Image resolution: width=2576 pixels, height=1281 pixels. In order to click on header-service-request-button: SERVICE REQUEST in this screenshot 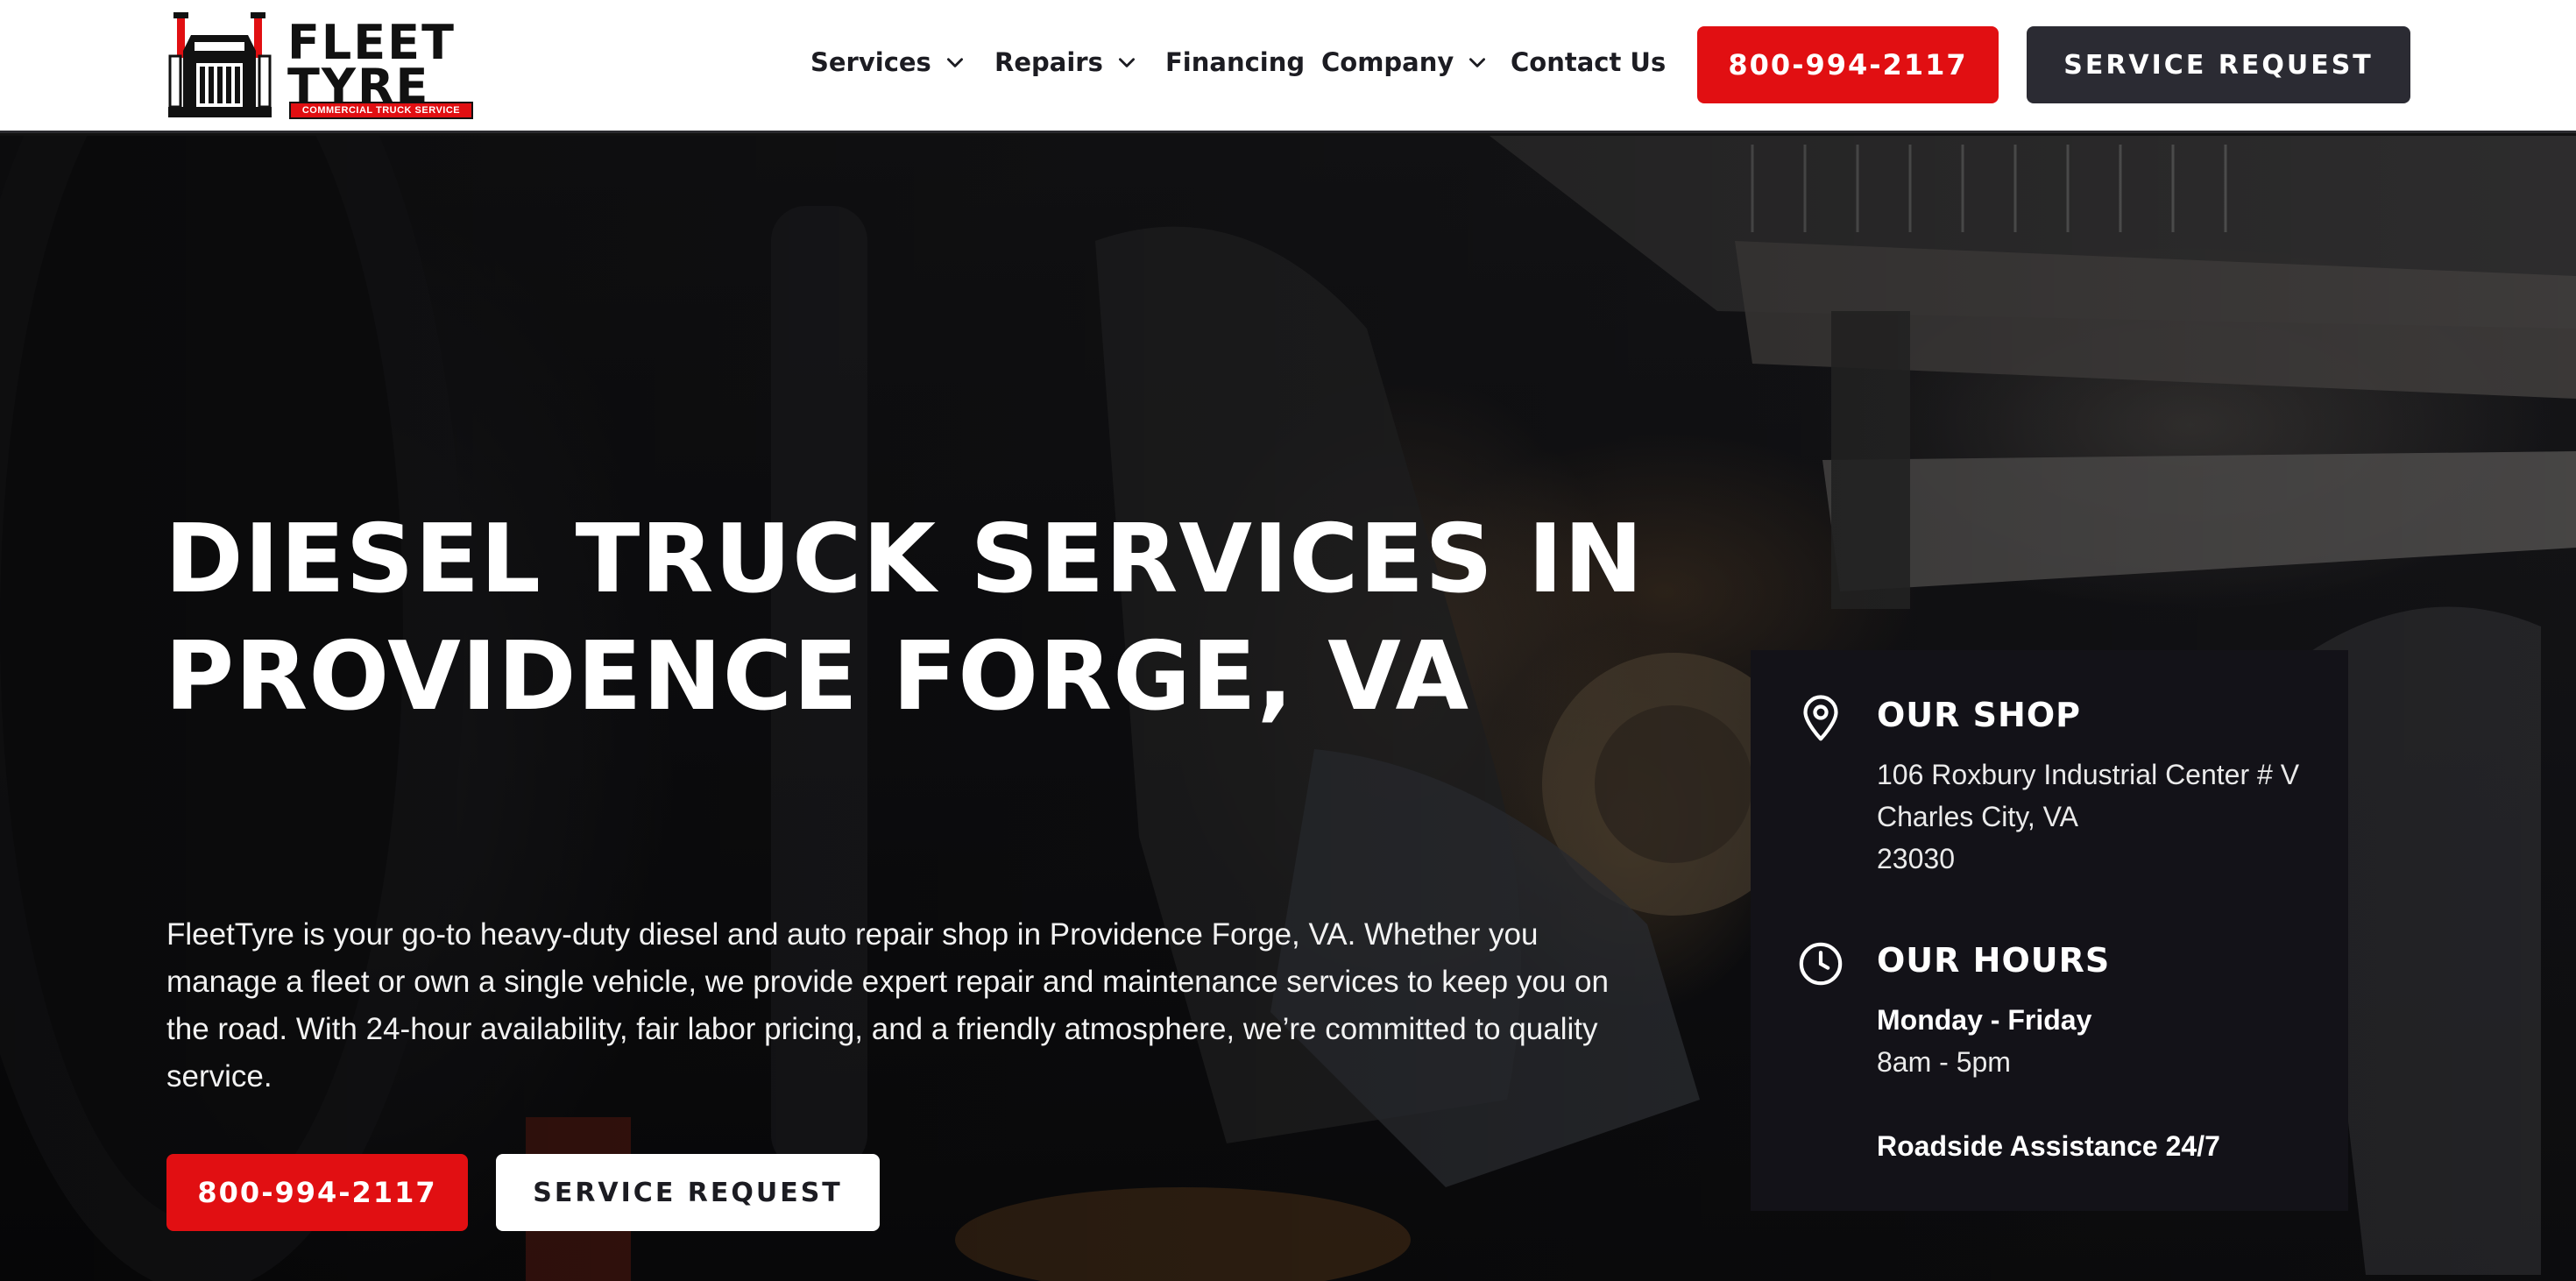, I will do `click(2218, 64)`.